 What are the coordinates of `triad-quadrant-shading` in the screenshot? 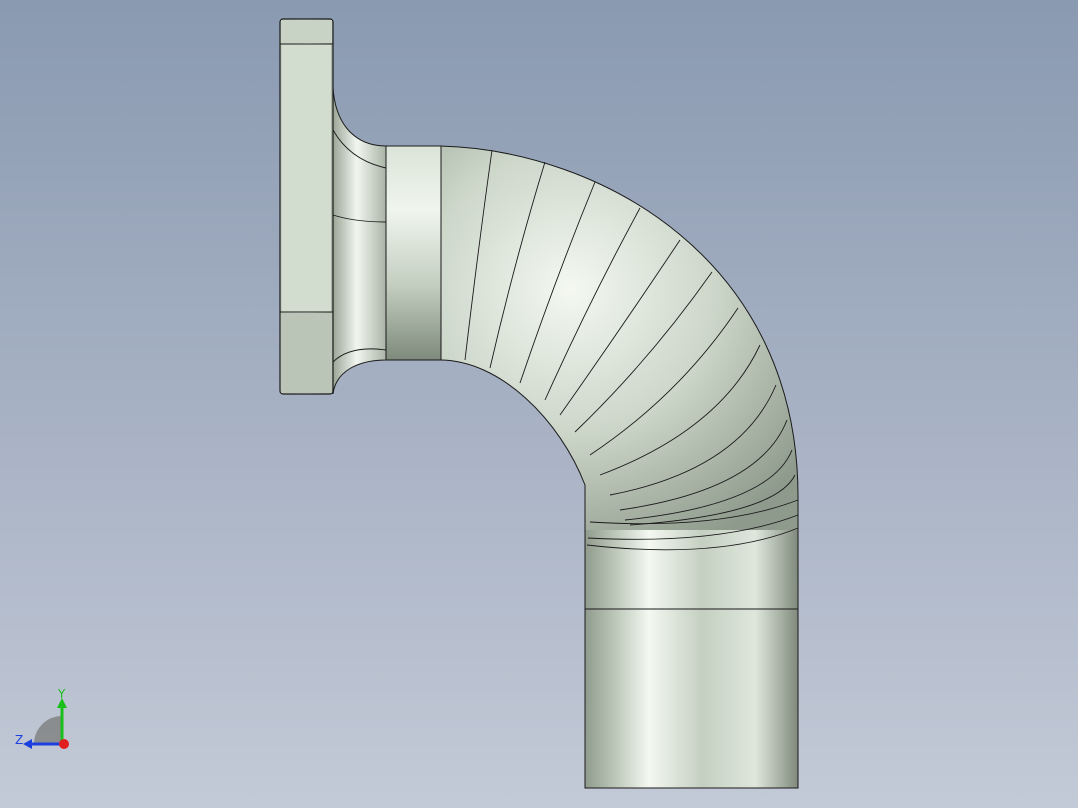 It's located at (48, 730).